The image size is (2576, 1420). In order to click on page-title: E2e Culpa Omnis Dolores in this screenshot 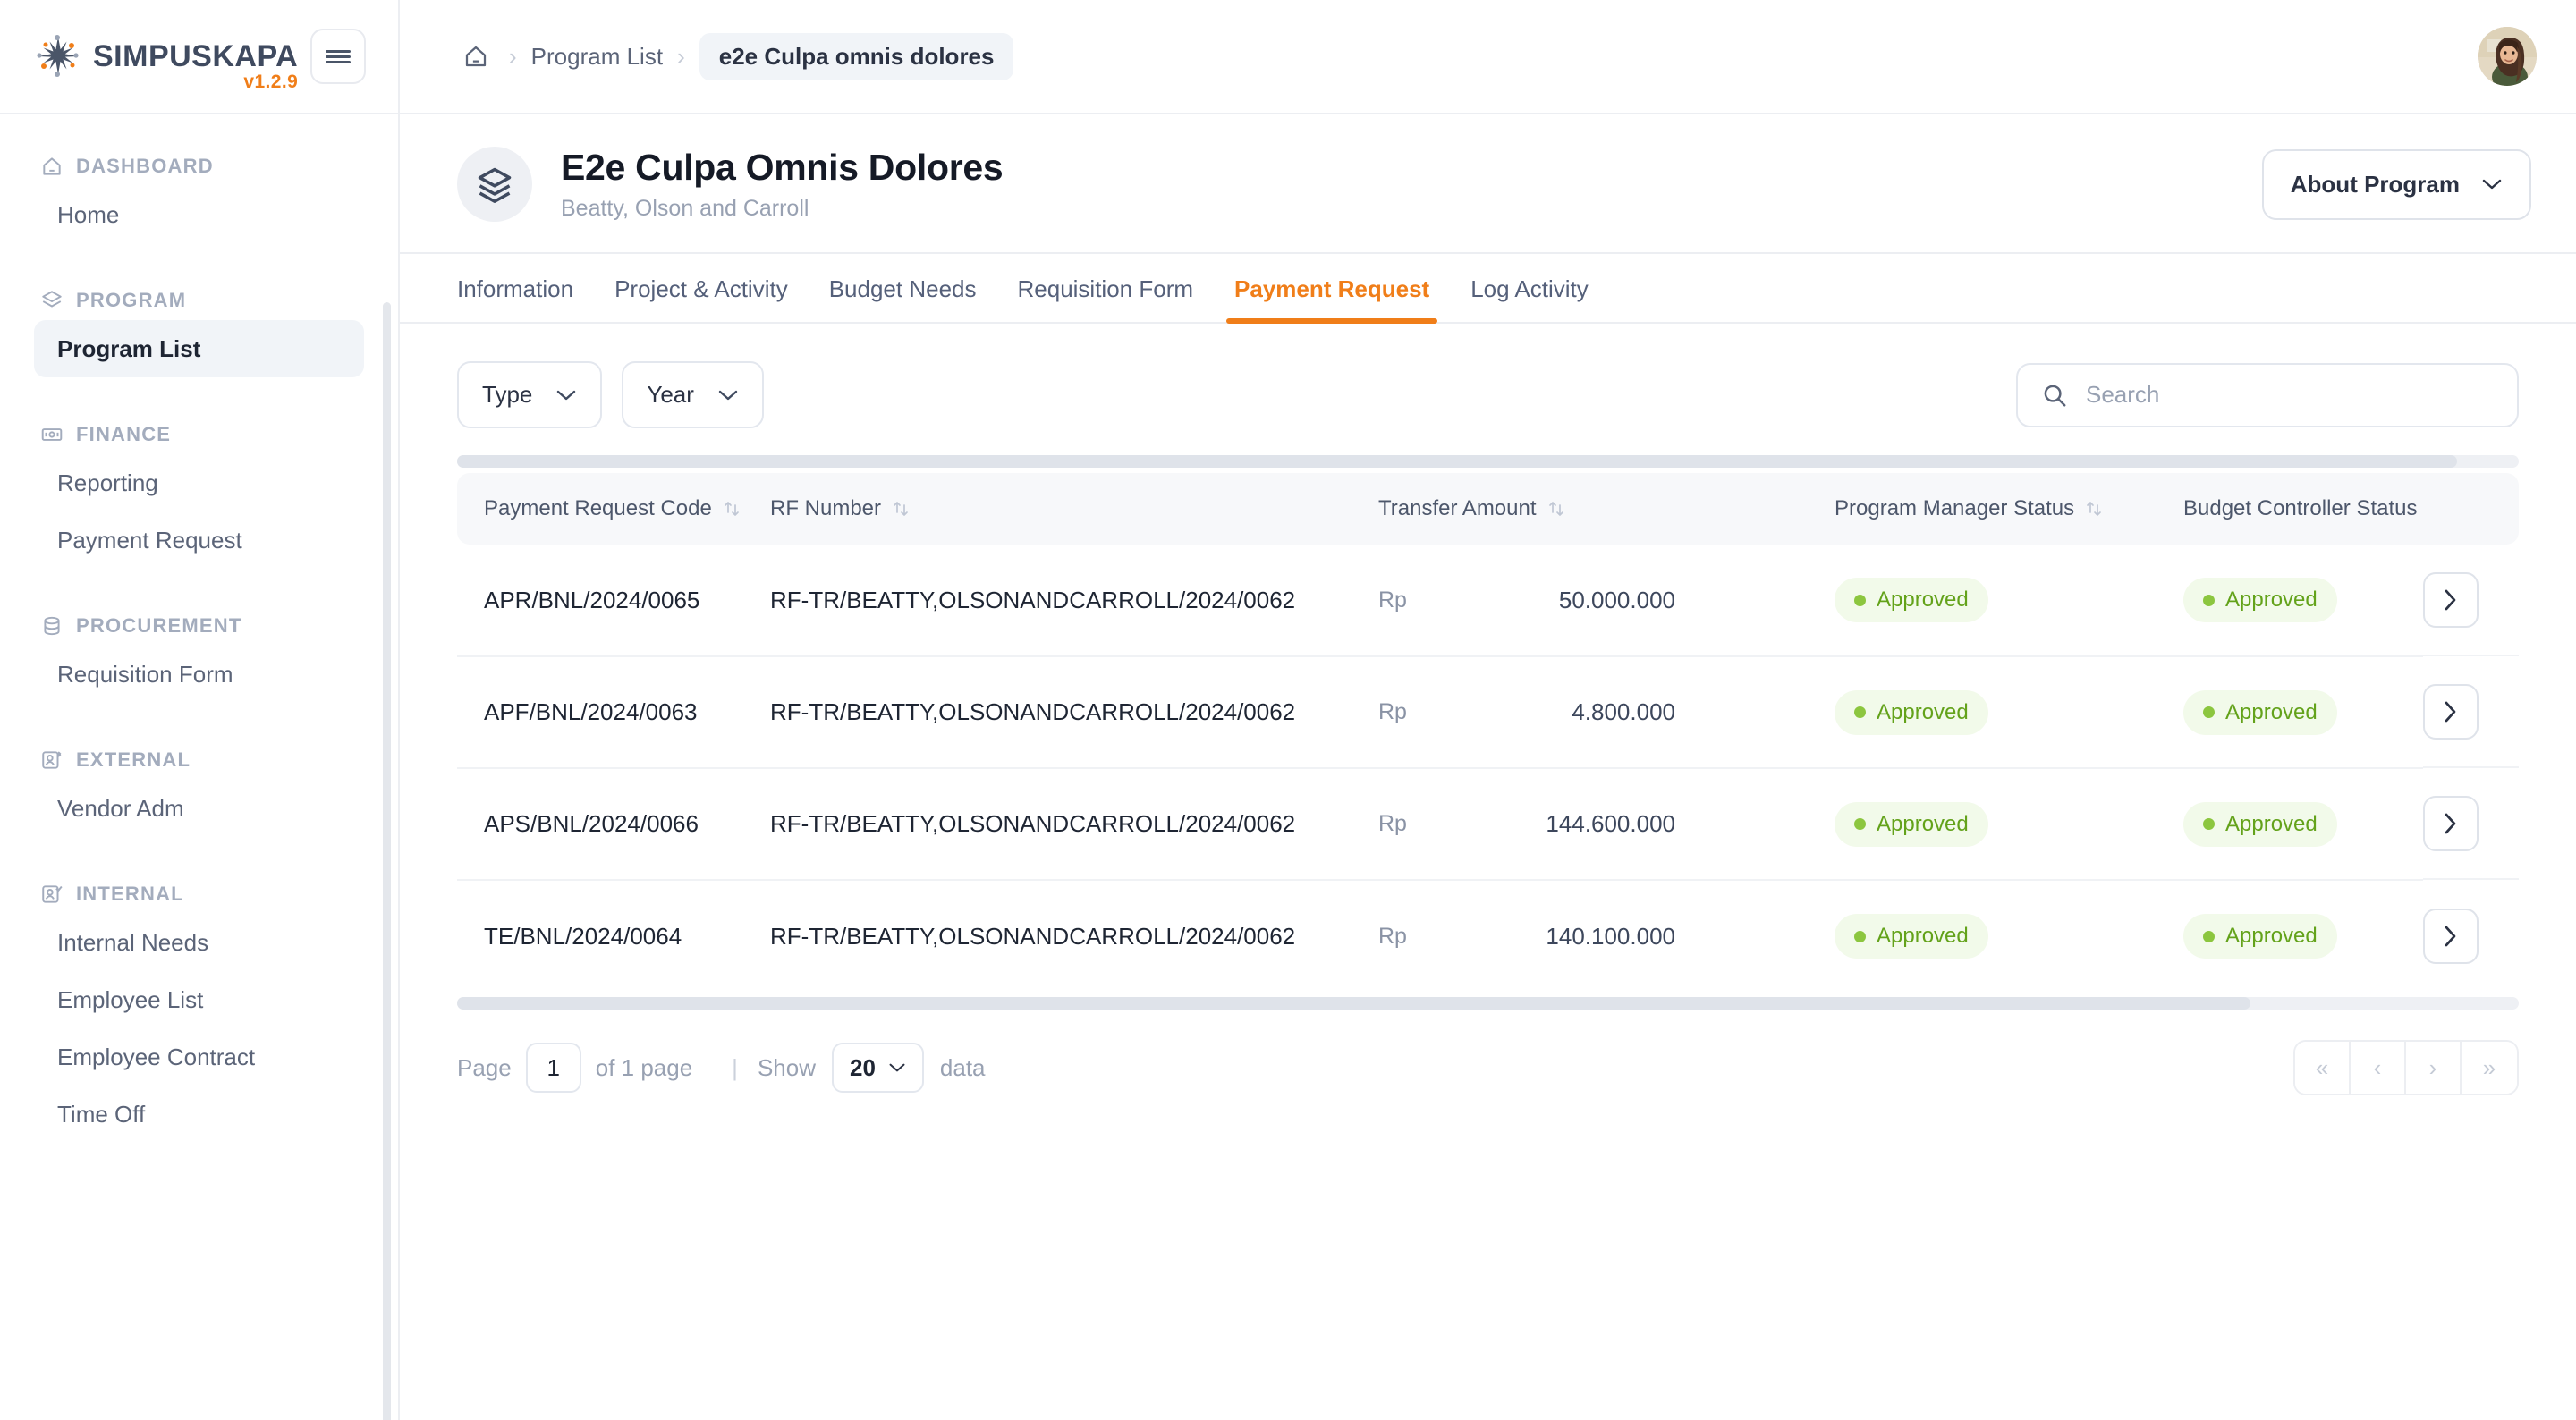, I will do `click(782, 168)`.